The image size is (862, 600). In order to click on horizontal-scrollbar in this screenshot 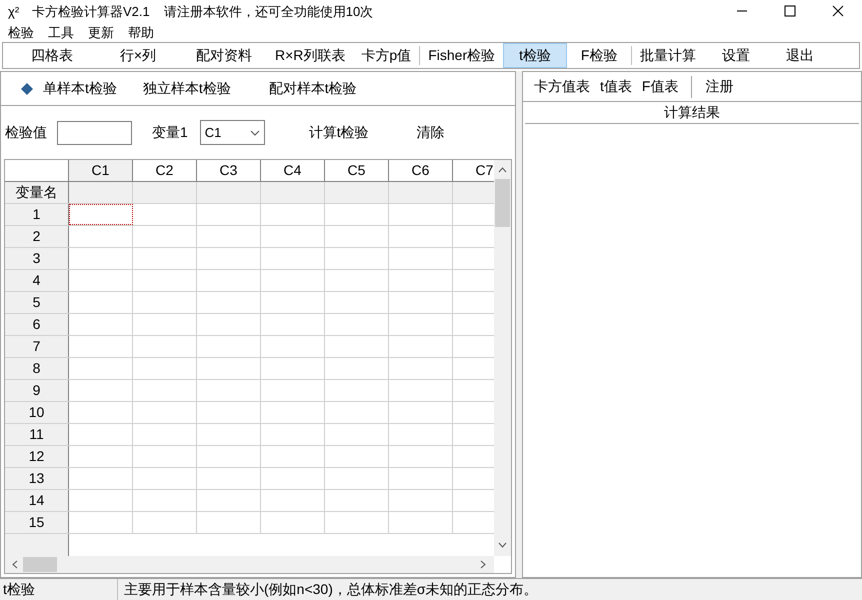, I will do `click(249, 564)`.